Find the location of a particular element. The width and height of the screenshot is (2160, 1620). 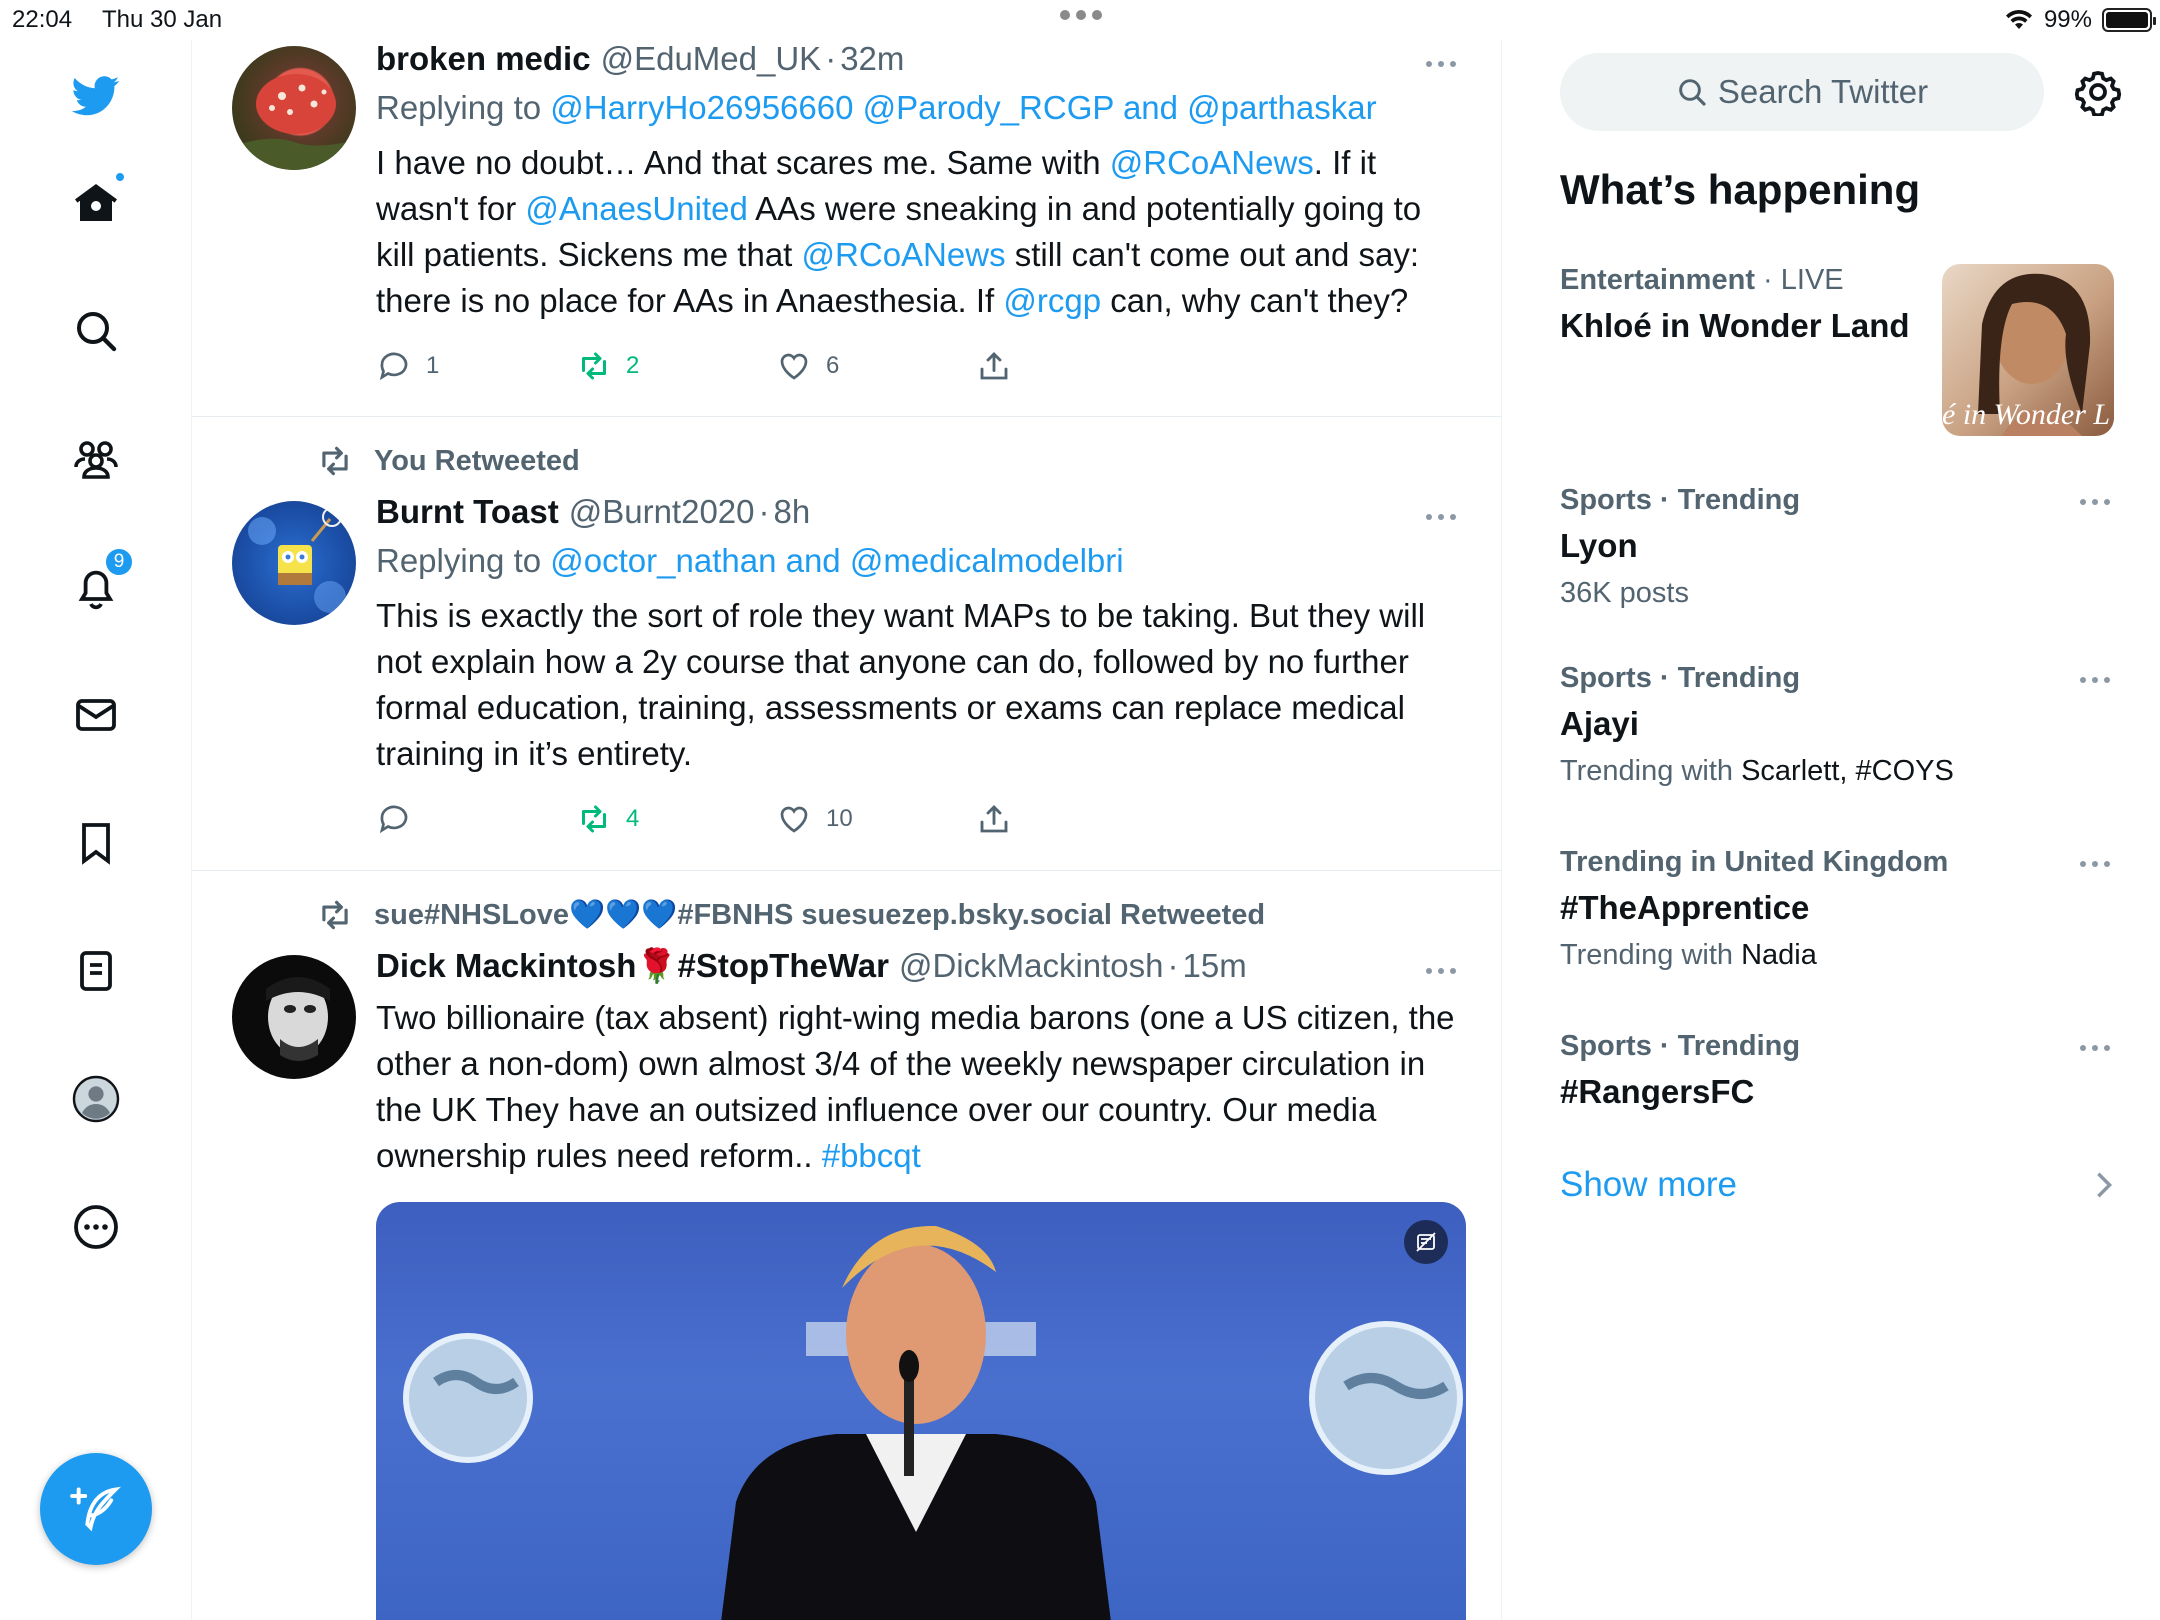

nav-profile is located at coordinates (96, 1099).